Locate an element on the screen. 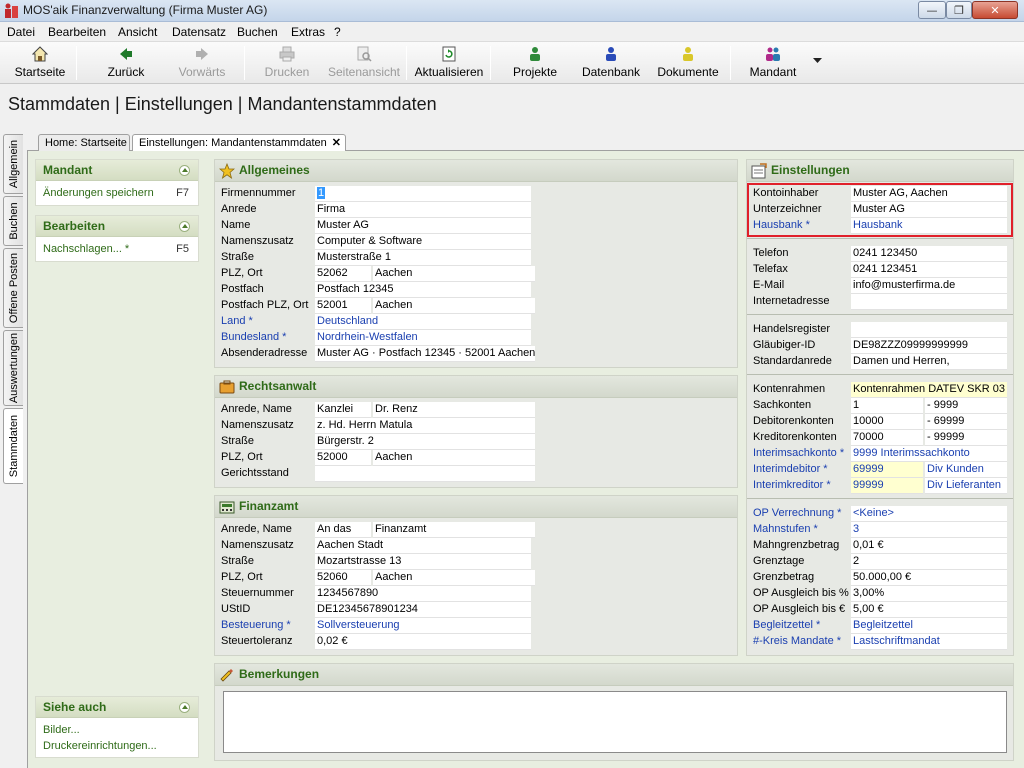 This screenshot has width=1024, height=768. close-button: ✕ is located at coordinates (995, 10).